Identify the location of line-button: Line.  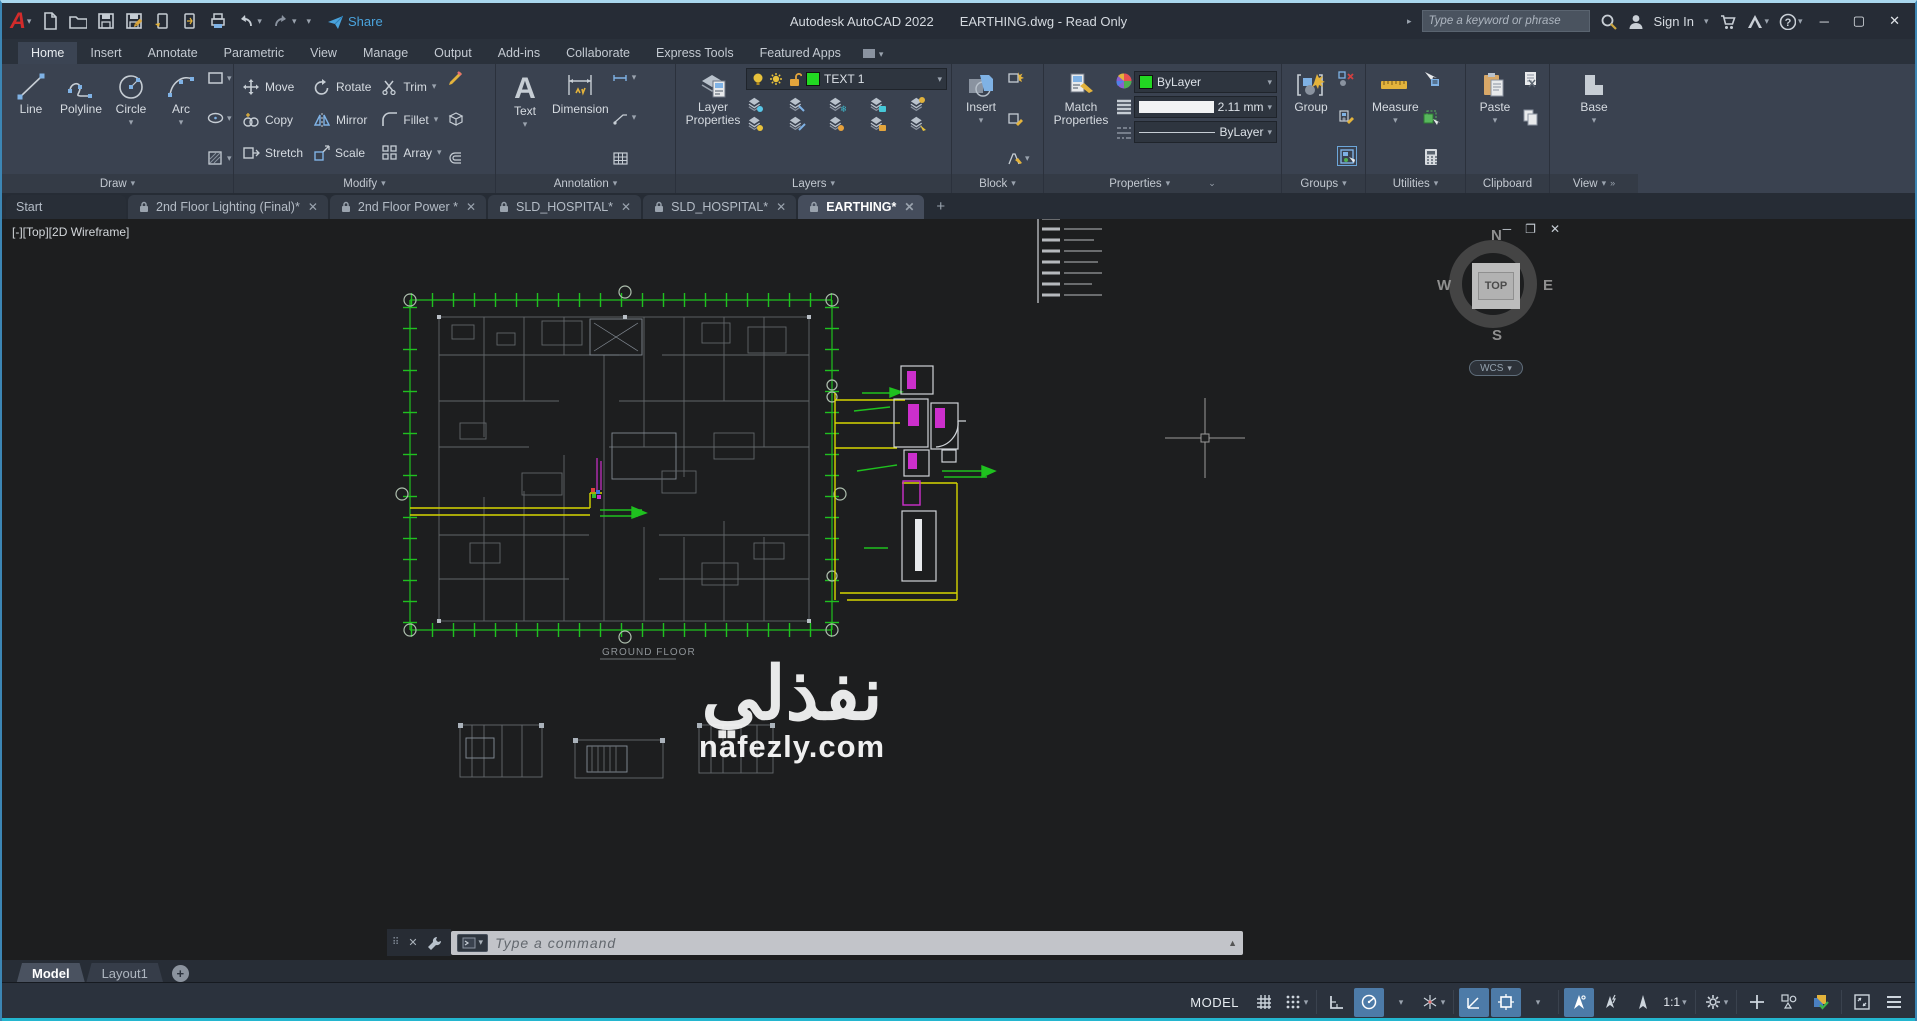
(31, 93).